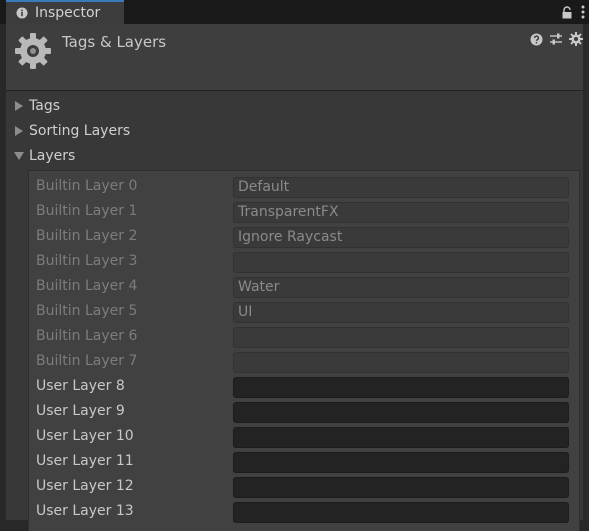 The width and height of the screenshot is (589, 531). I want to click on layer-row: User Layer 10, so click(304, 437).